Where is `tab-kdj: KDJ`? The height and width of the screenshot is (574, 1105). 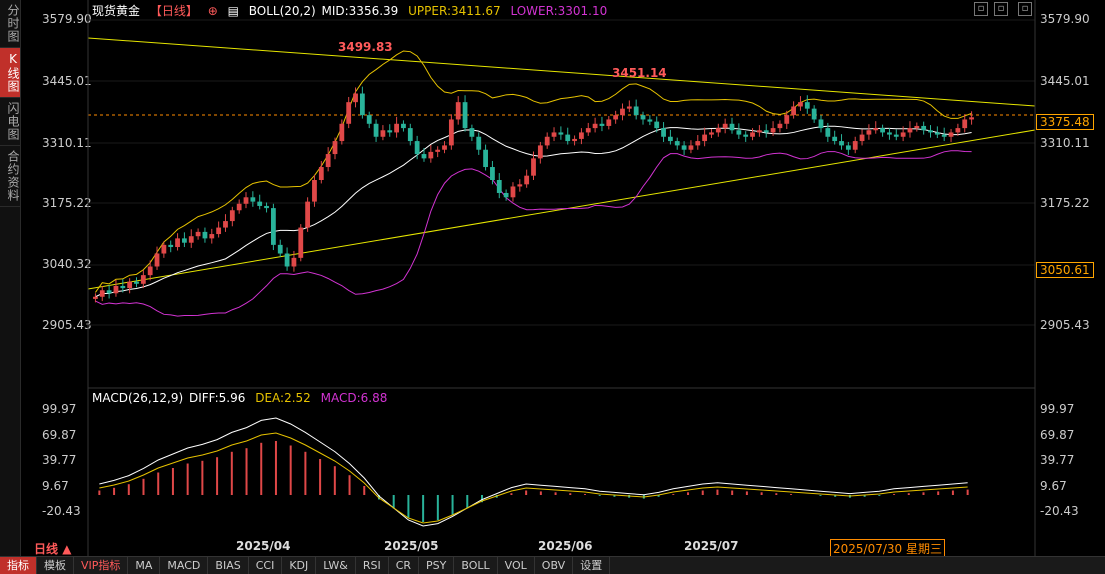 tab-kdj: KDJ is located at coordinates (299, 565).